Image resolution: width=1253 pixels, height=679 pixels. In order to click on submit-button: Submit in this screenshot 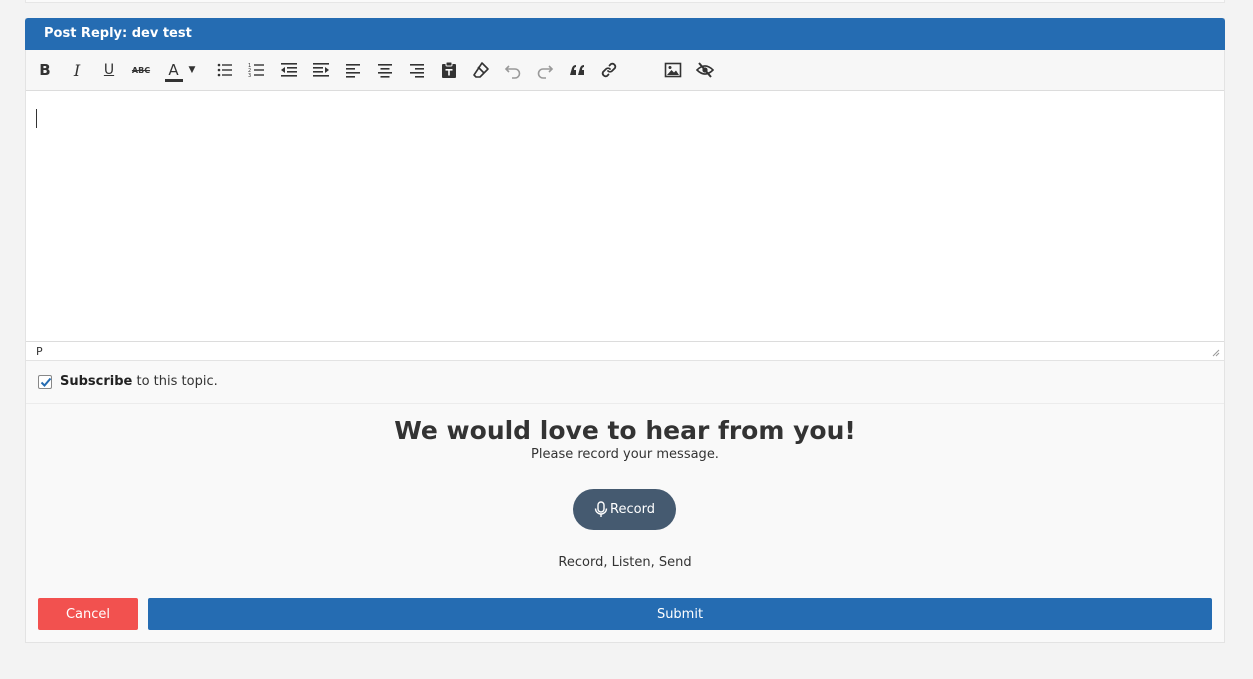, I will do `click(680, 614)`.